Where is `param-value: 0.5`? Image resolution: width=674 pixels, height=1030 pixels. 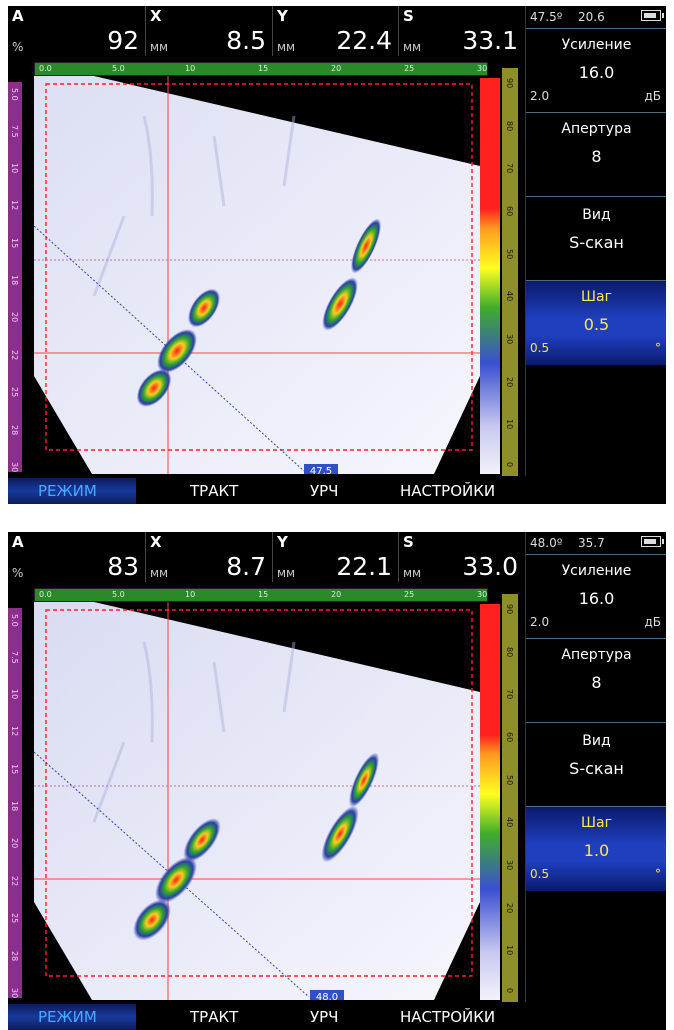
param-value: 0.5 is located at coordinates (596, 324).